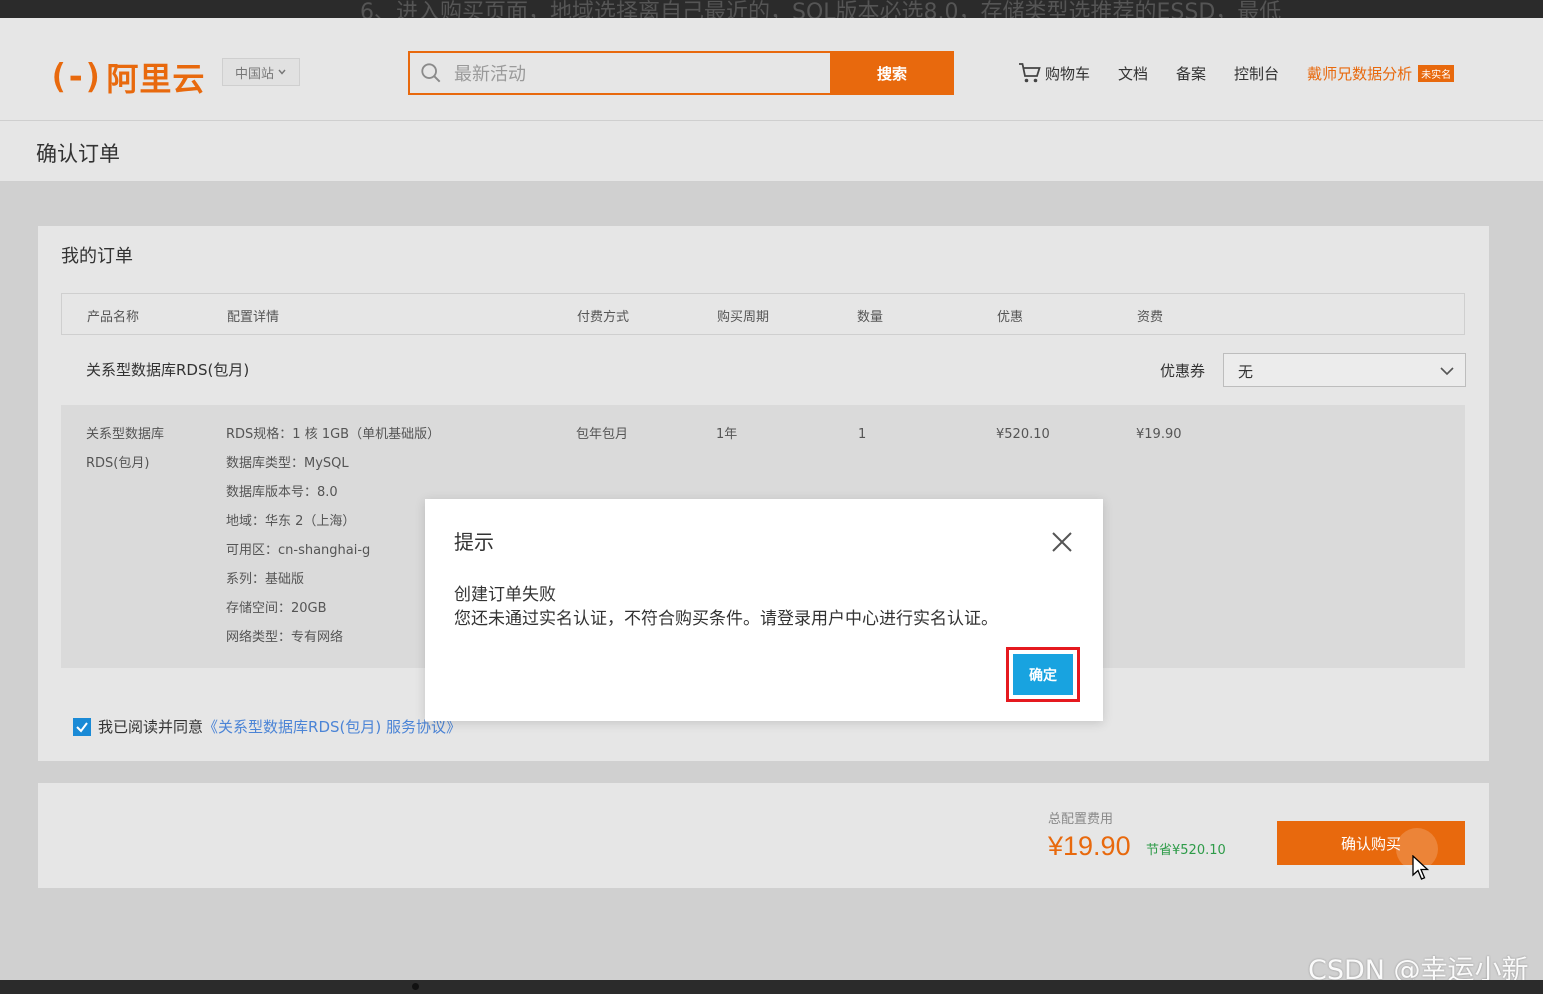  Describe the element at coordinates (603, 317) in the screenshot. I see `col-payment: 付费方式` at that location.